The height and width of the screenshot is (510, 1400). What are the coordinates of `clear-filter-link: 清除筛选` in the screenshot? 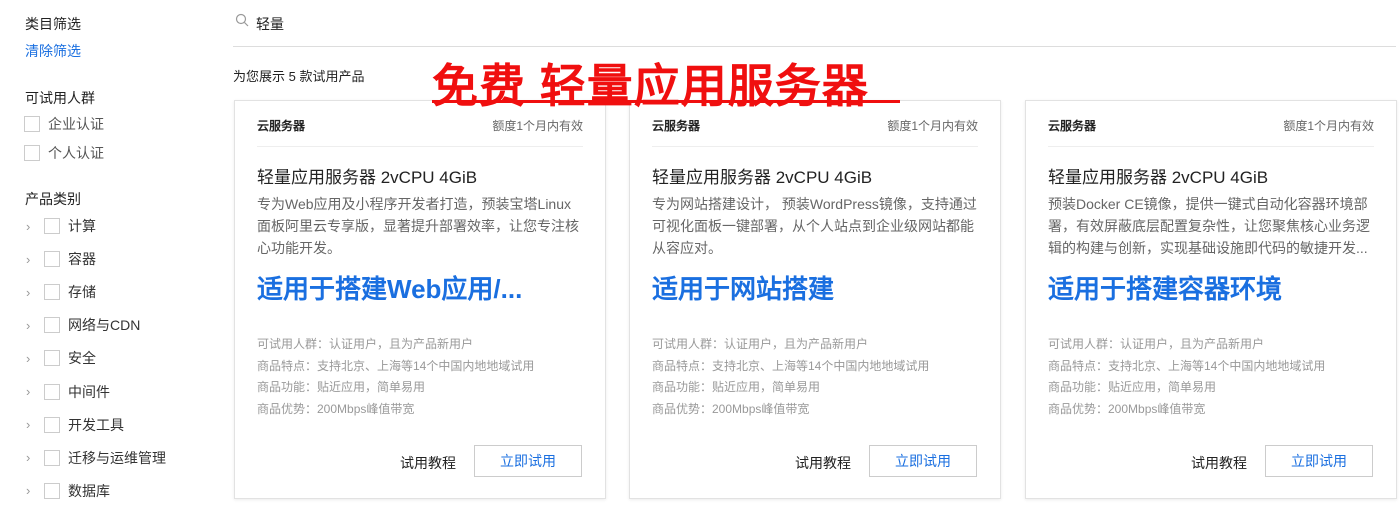 It's located at (53, 51).